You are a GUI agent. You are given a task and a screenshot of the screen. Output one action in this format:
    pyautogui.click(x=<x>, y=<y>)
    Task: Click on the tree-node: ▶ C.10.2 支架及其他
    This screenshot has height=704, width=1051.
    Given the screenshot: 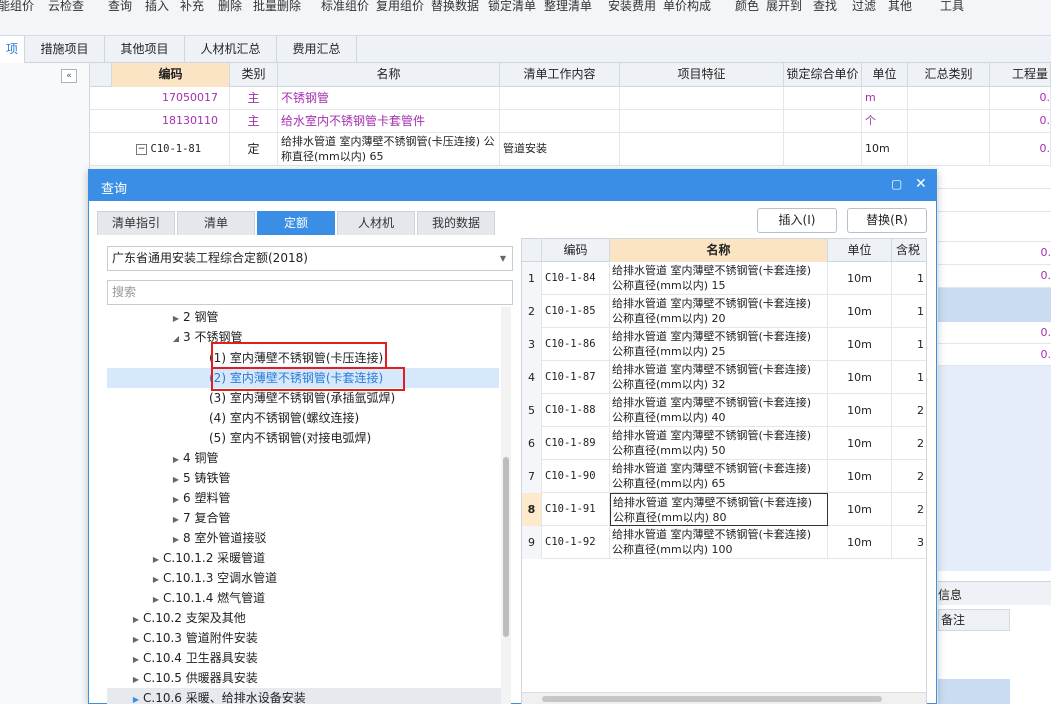 What is the action you would take?
    pyautogui.click(x=187, y=618)
    